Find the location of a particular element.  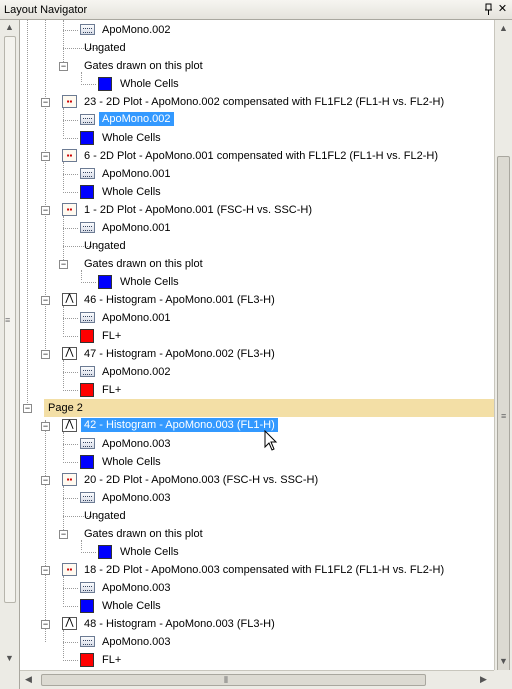

tree-item-histogram: − ⋀ 47 - Histogram - ApoMono.002 (FL3-H) is located at coordinates (257, 354).